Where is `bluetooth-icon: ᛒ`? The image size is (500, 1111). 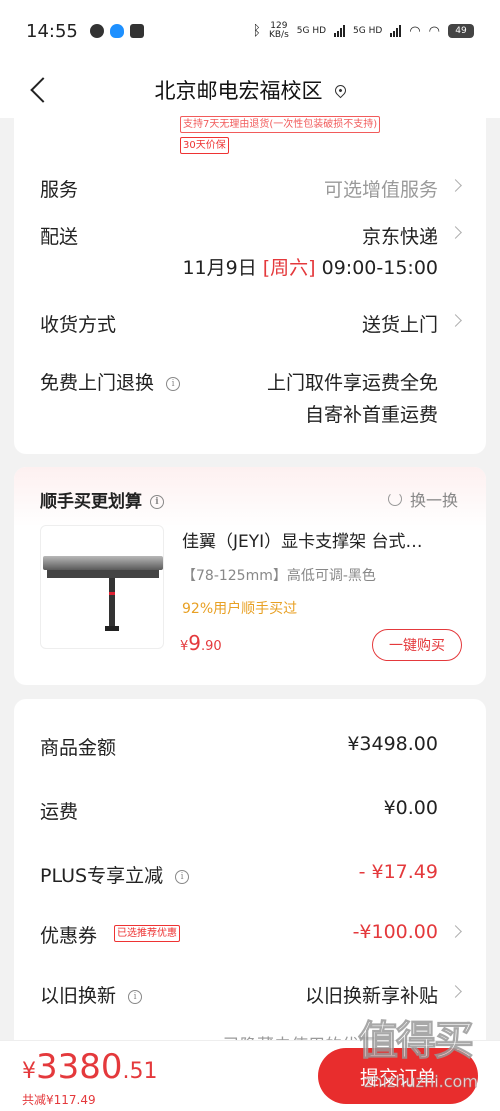
bluetooth-icon: ᛒ is located at coordinates (256, 31).